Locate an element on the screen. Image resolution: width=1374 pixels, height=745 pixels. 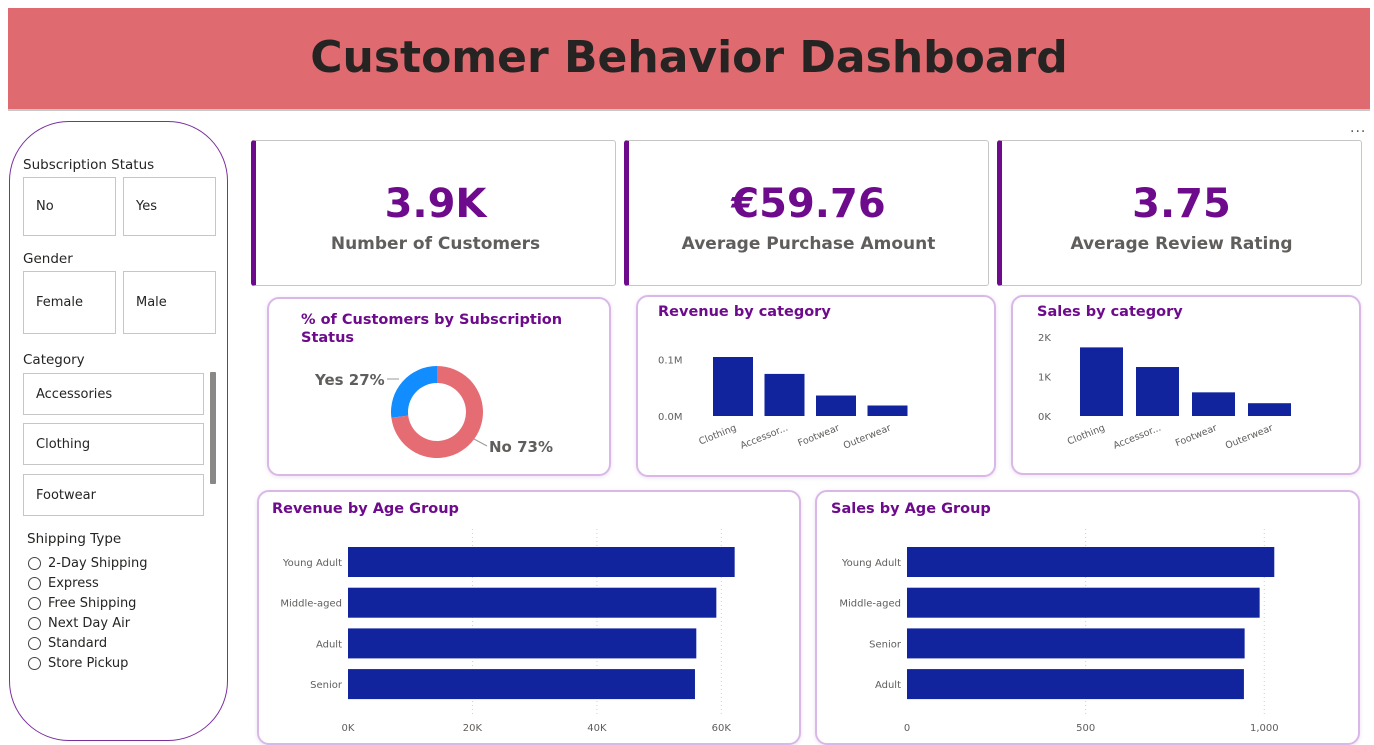
kpi-card-customers: 3.9K Number of Customers is located at coordinates (433, 213).